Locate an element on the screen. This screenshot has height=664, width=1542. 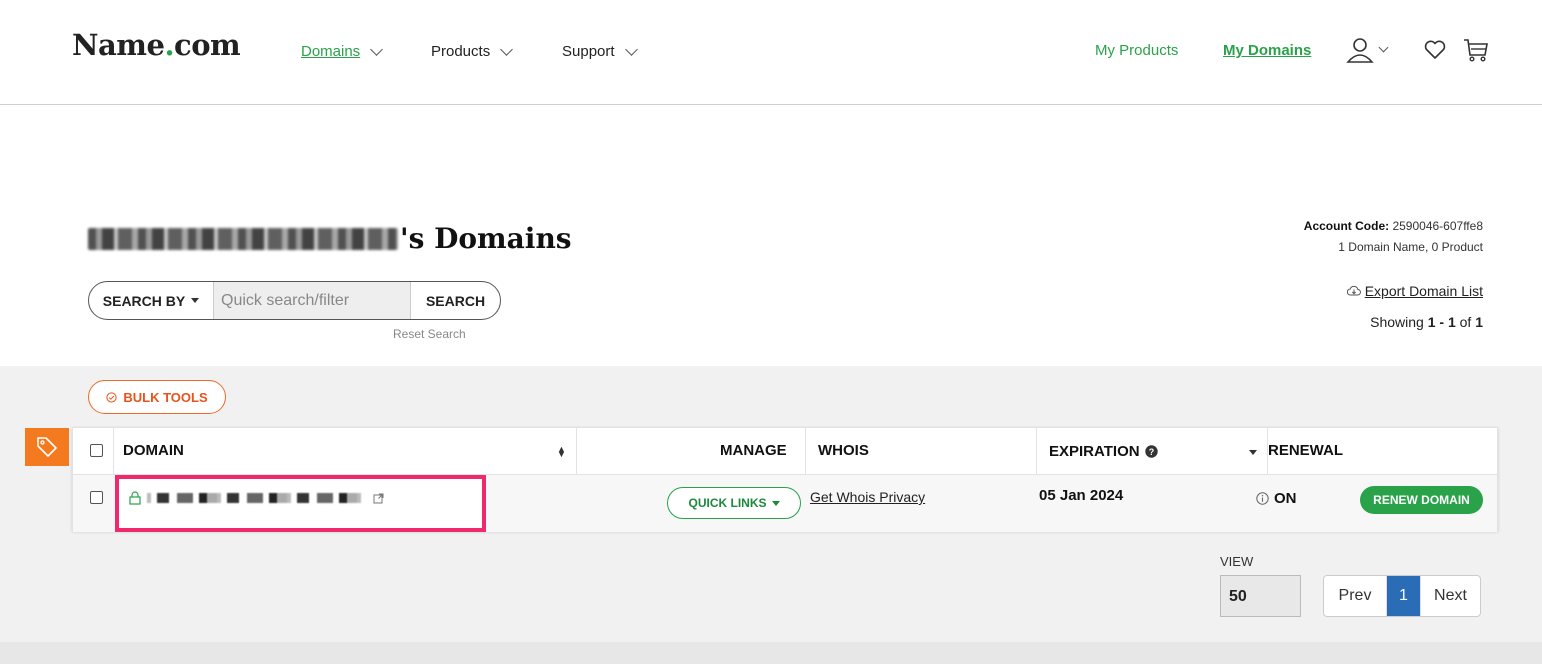
nav-products-label: Products is located at coordinates (461, 51).